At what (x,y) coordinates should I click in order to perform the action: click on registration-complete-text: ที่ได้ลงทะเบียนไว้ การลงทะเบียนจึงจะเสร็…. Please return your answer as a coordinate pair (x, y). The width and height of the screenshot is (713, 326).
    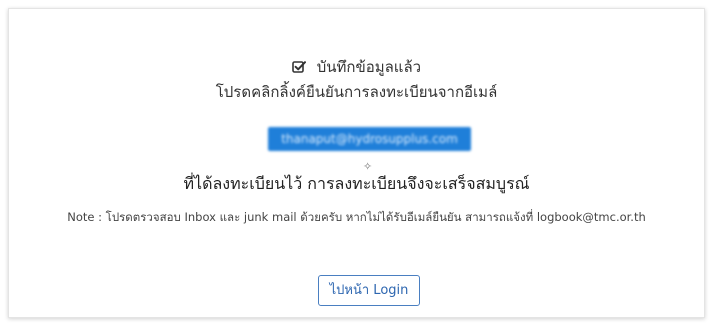
    Looking at the image, I should click on (356, 183).